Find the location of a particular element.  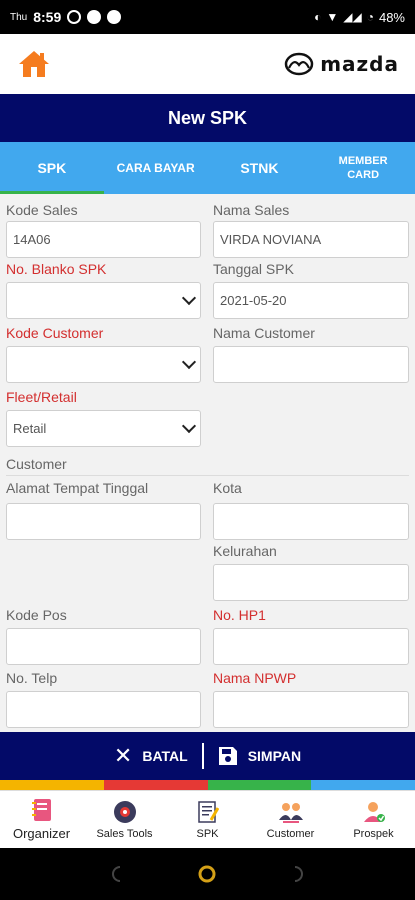

status-day: Thu is located at coordinates (19, 17).